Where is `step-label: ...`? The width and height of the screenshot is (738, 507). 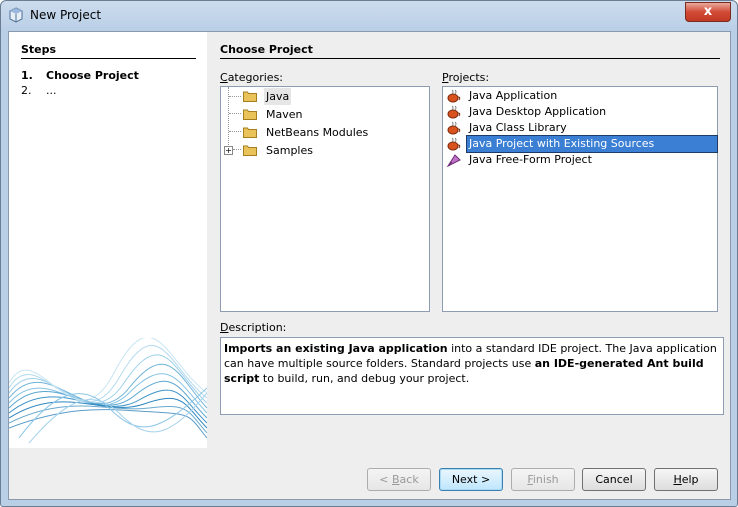
step-label: ... is located at coordinates (51, 90).